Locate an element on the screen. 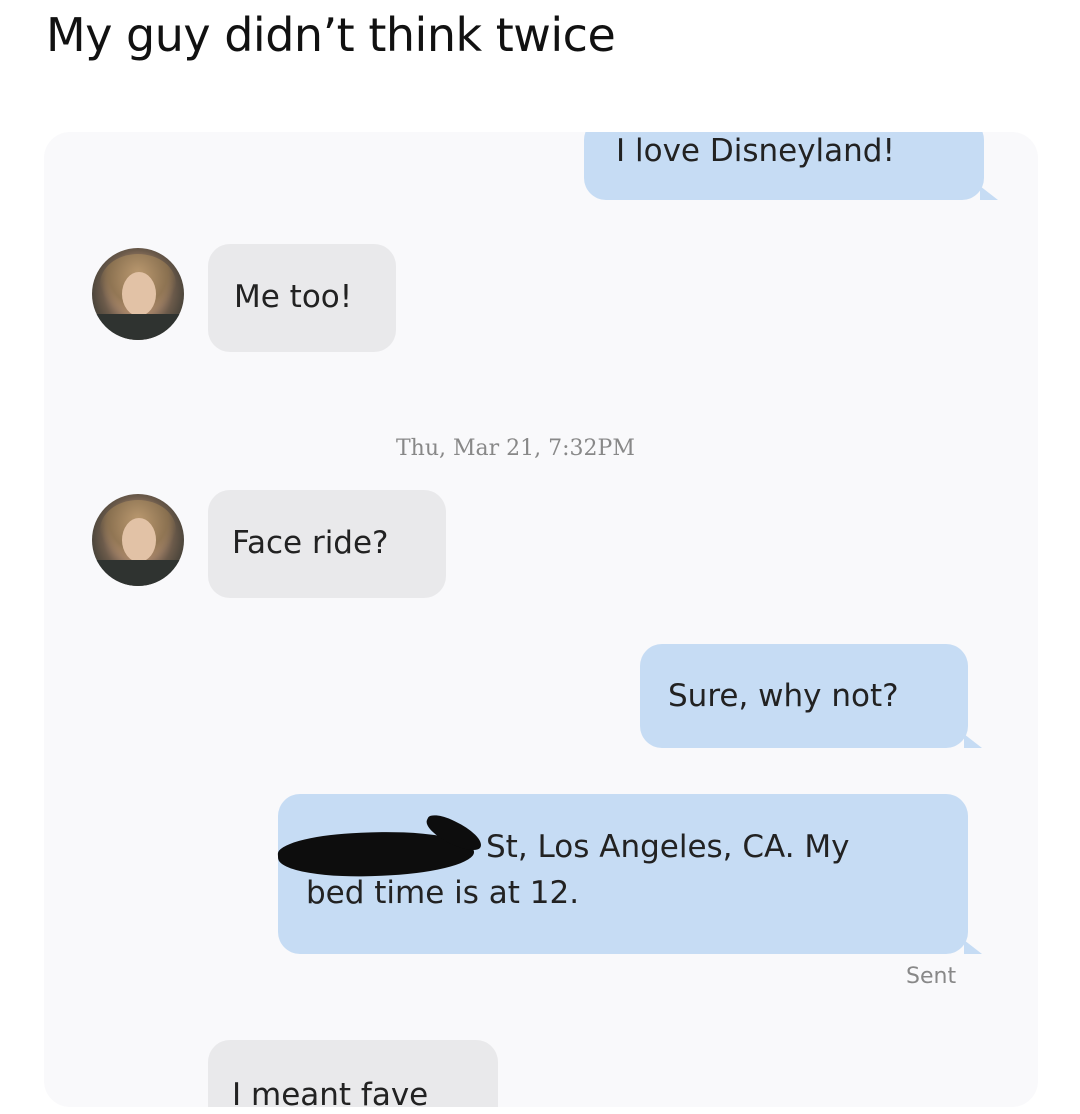 This screenshot has width=1080, height=1114. message-line: bed time is at 12. is located at coordinates (637, 893).